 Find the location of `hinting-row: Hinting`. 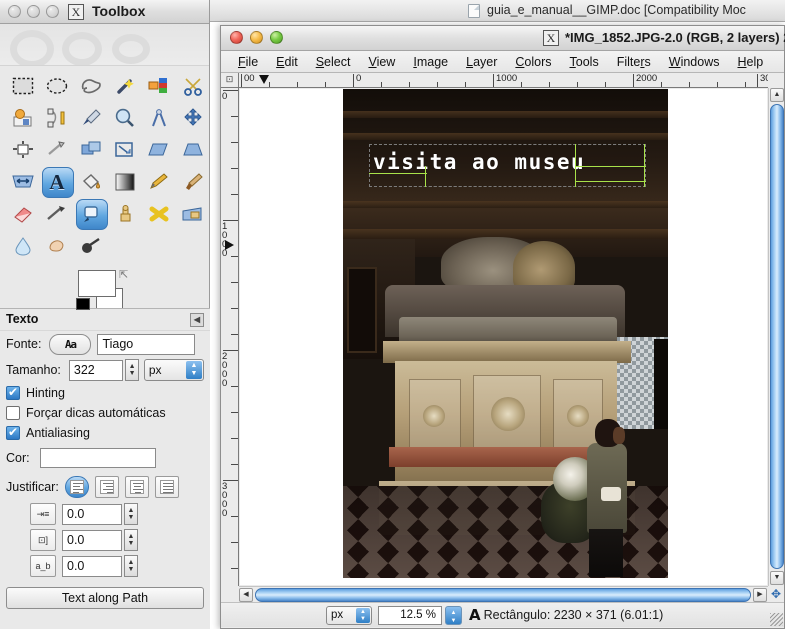

hinting-row: Hinting is located at coordinates (105, 393).